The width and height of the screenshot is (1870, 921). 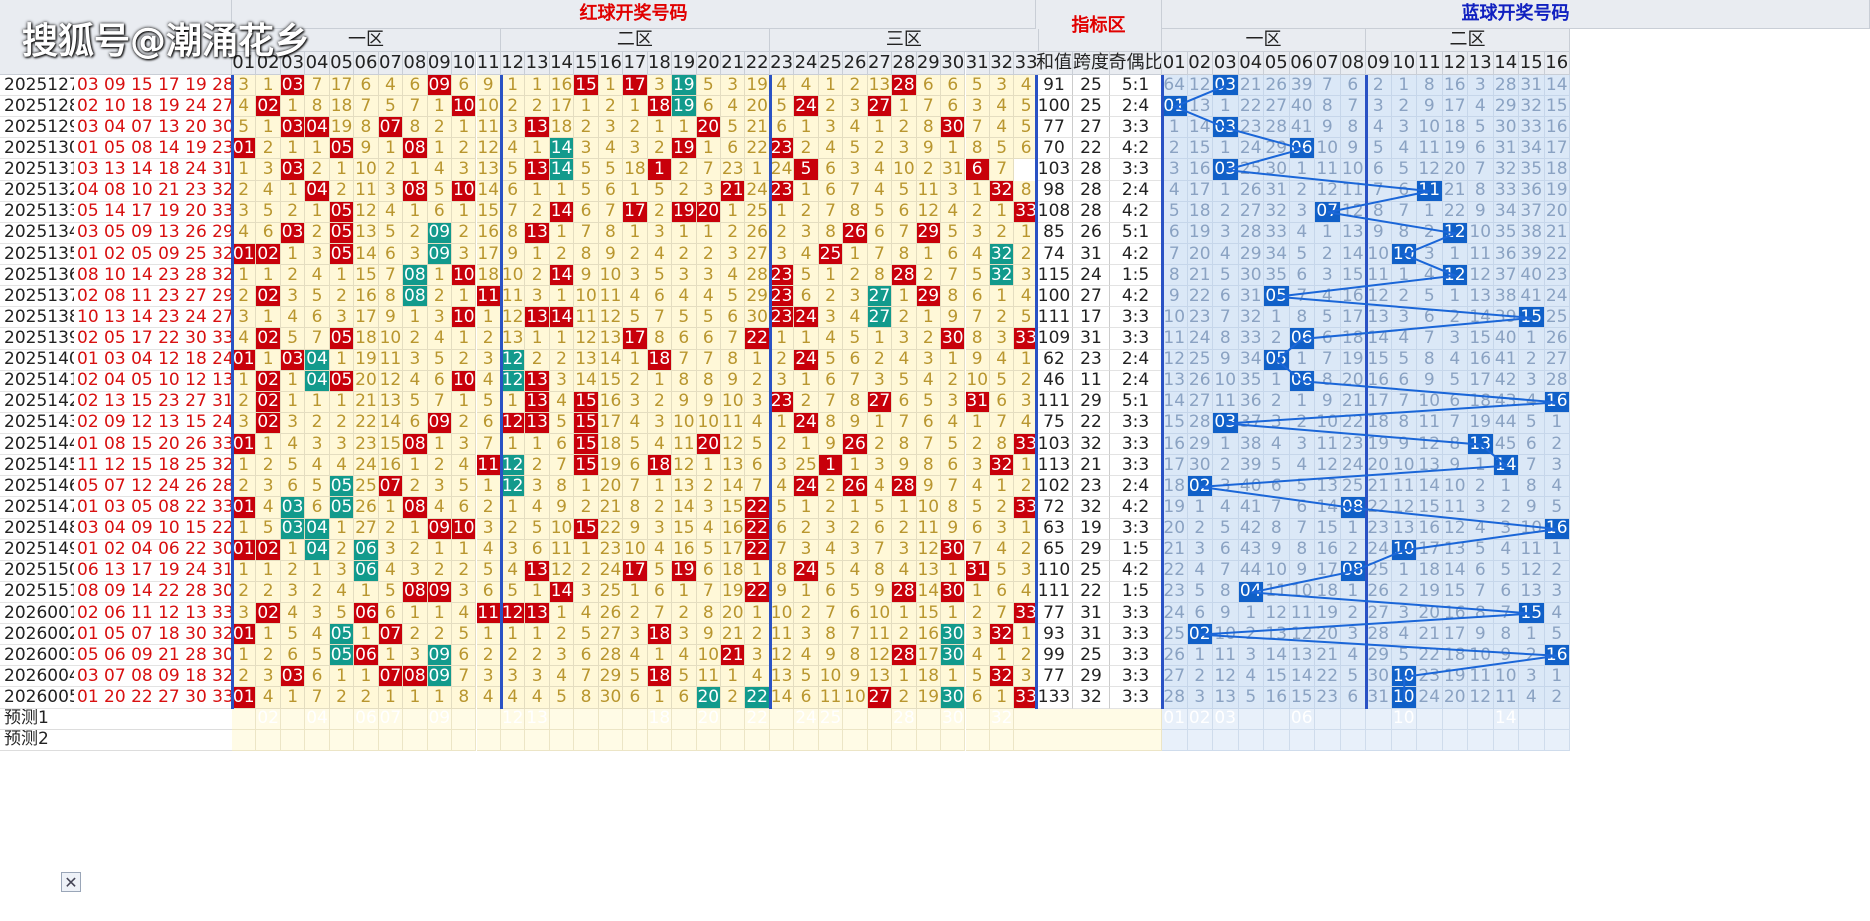 I want to click on prediction-red-pick: 12, so click(x=513, y=719).